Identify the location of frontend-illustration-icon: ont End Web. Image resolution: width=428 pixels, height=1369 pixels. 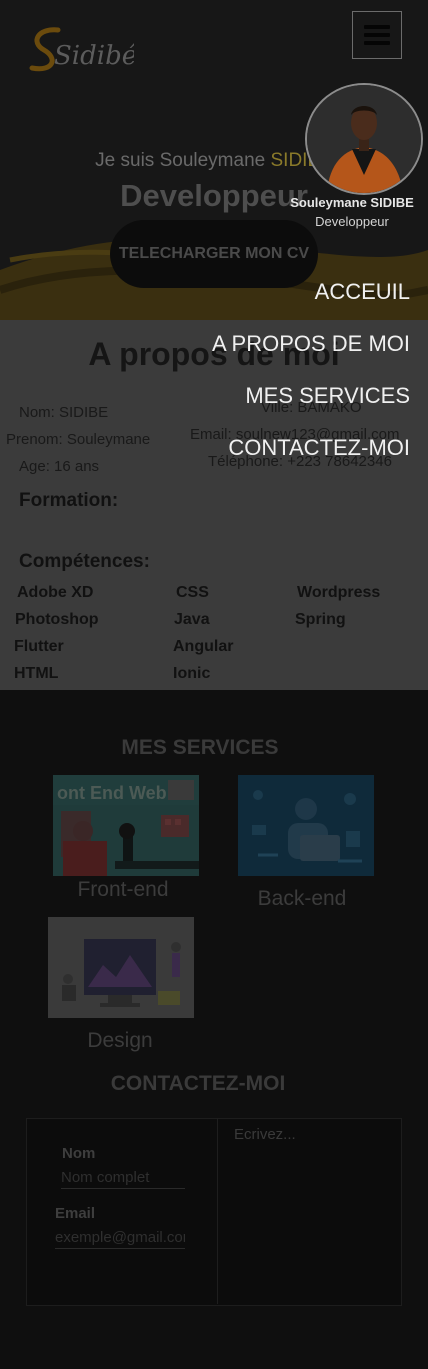
(126, 825).